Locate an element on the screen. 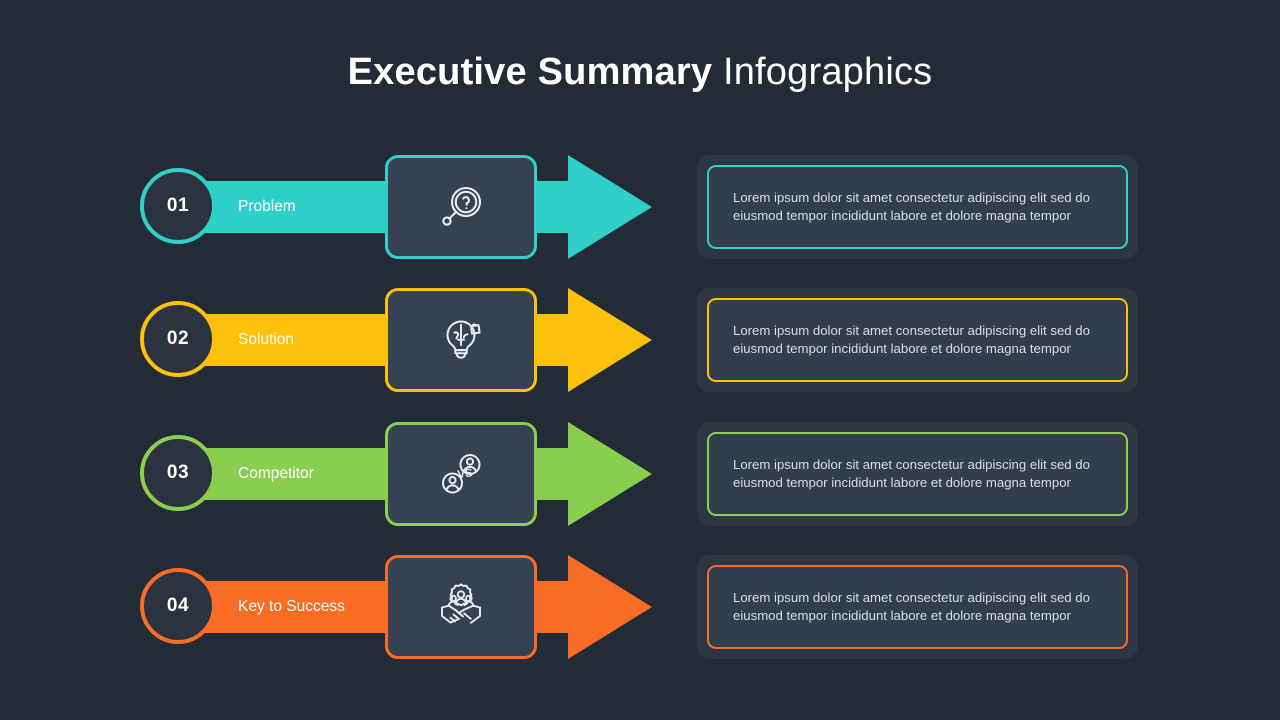 Image resolution: width=1280 pixels, height=720 pixels. page-title-light: Infographics is located at coordinates (822, 72).